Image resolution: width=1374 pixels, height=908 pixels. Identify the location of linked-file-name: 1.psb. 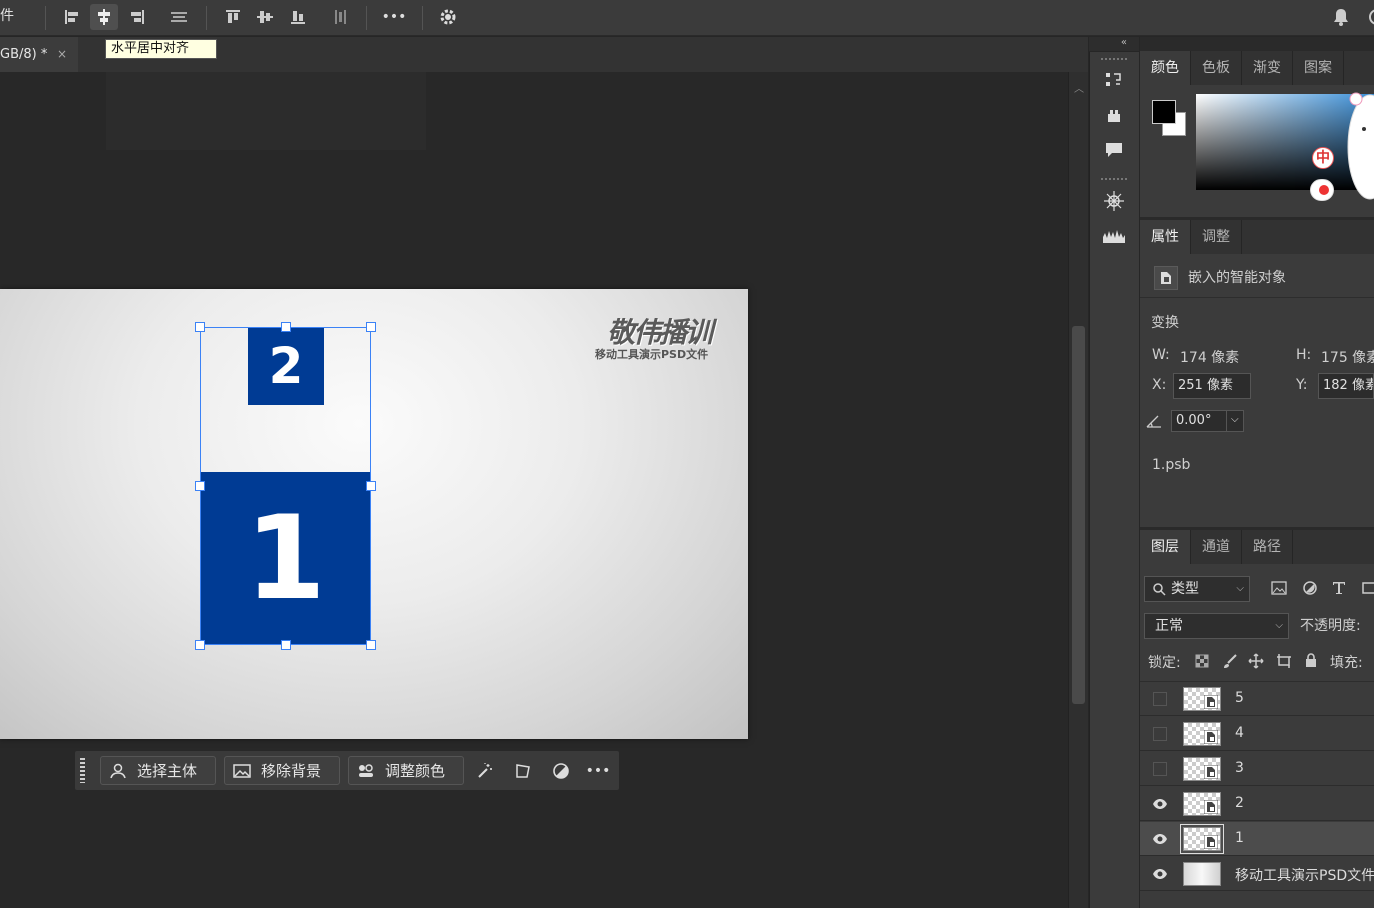
(1171, 465).